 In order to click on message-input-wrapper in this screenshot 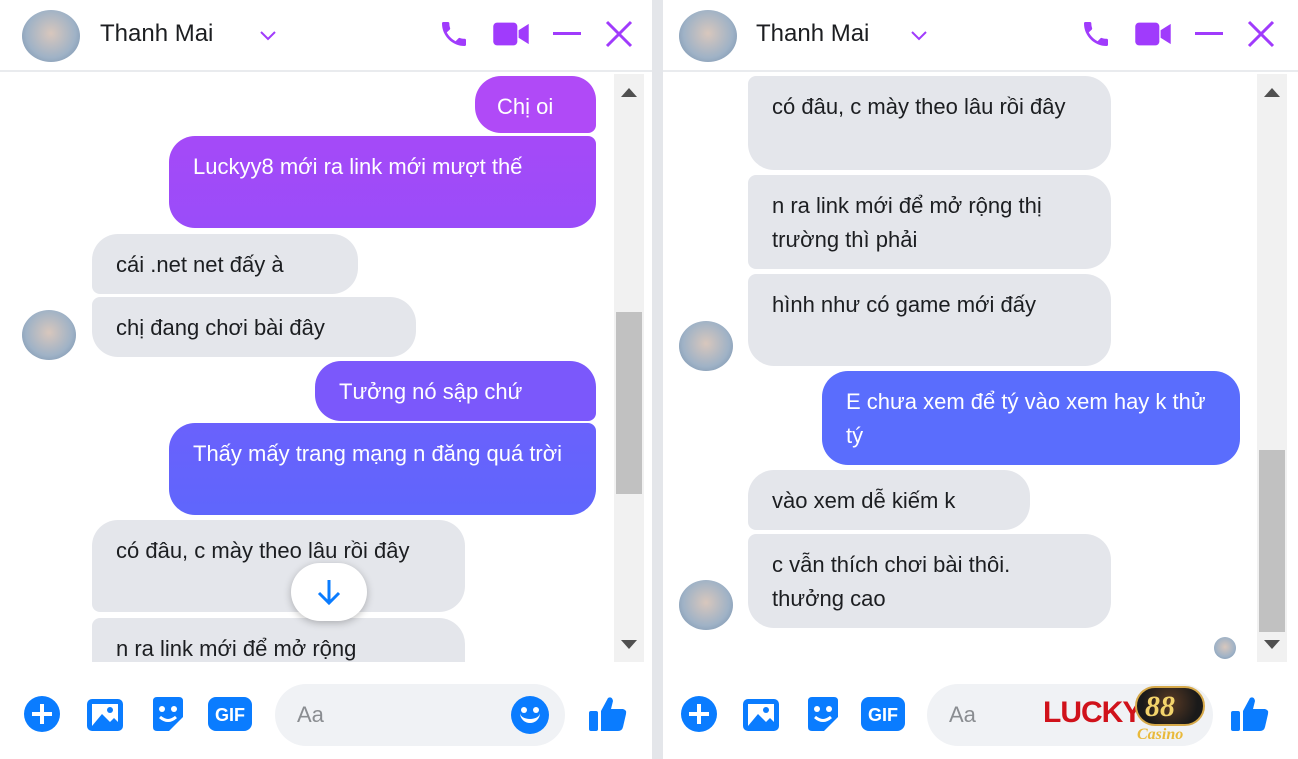, I will do `click(420, 715)`.